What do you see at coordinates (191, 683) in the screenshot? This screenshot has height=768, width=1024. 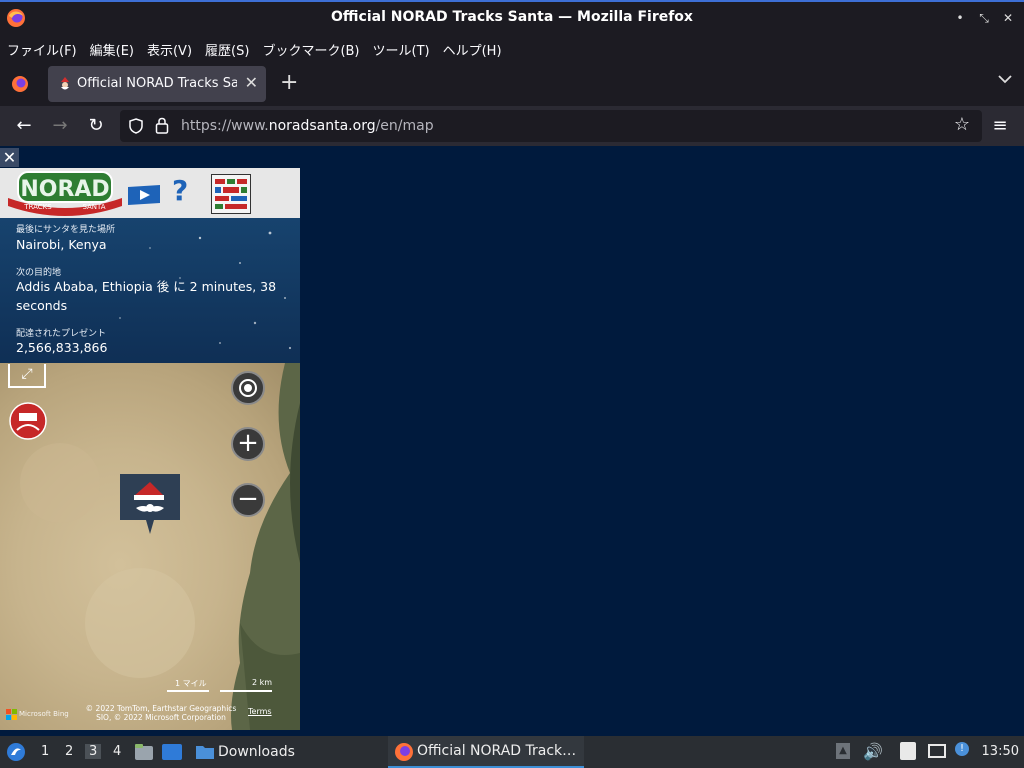 I see `scale-label-miles: 1 マイル` at bounding box center [191, 683].